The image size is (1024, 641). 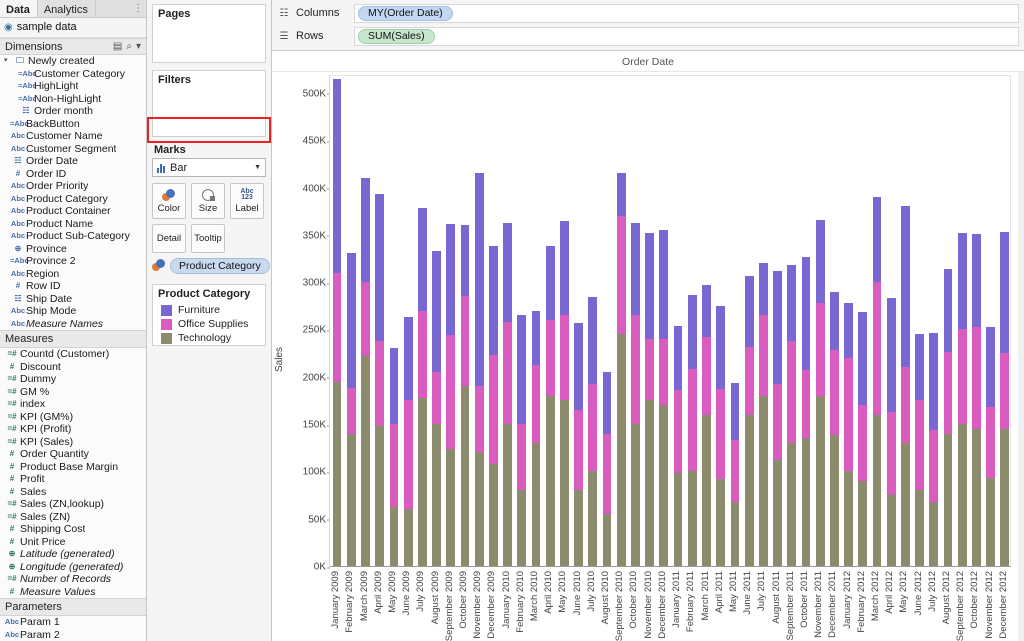 What do you see at coordinates (208, 201) in the screenshot?
I see `size-button: Size` at bounding box center [208, 201].